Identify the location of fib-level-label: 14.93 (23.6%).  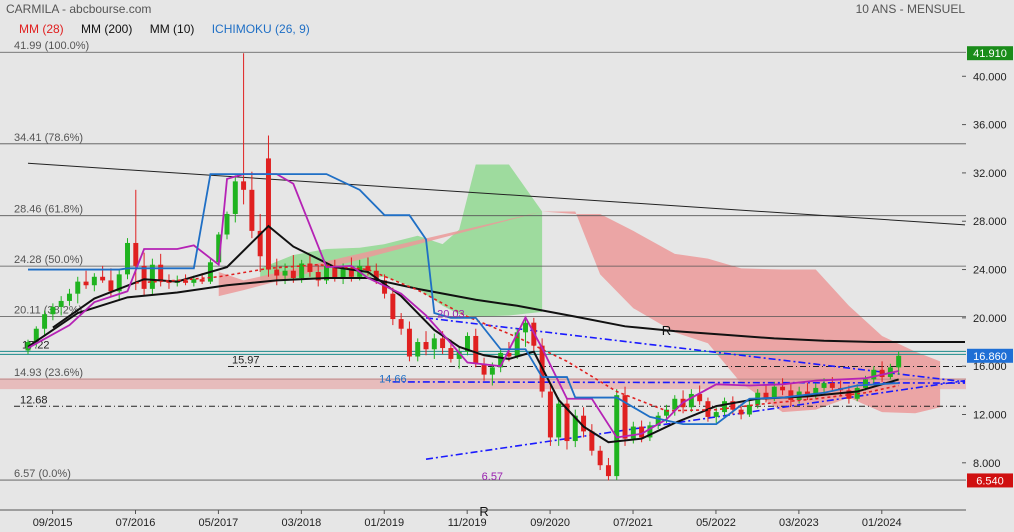
(48, 373).